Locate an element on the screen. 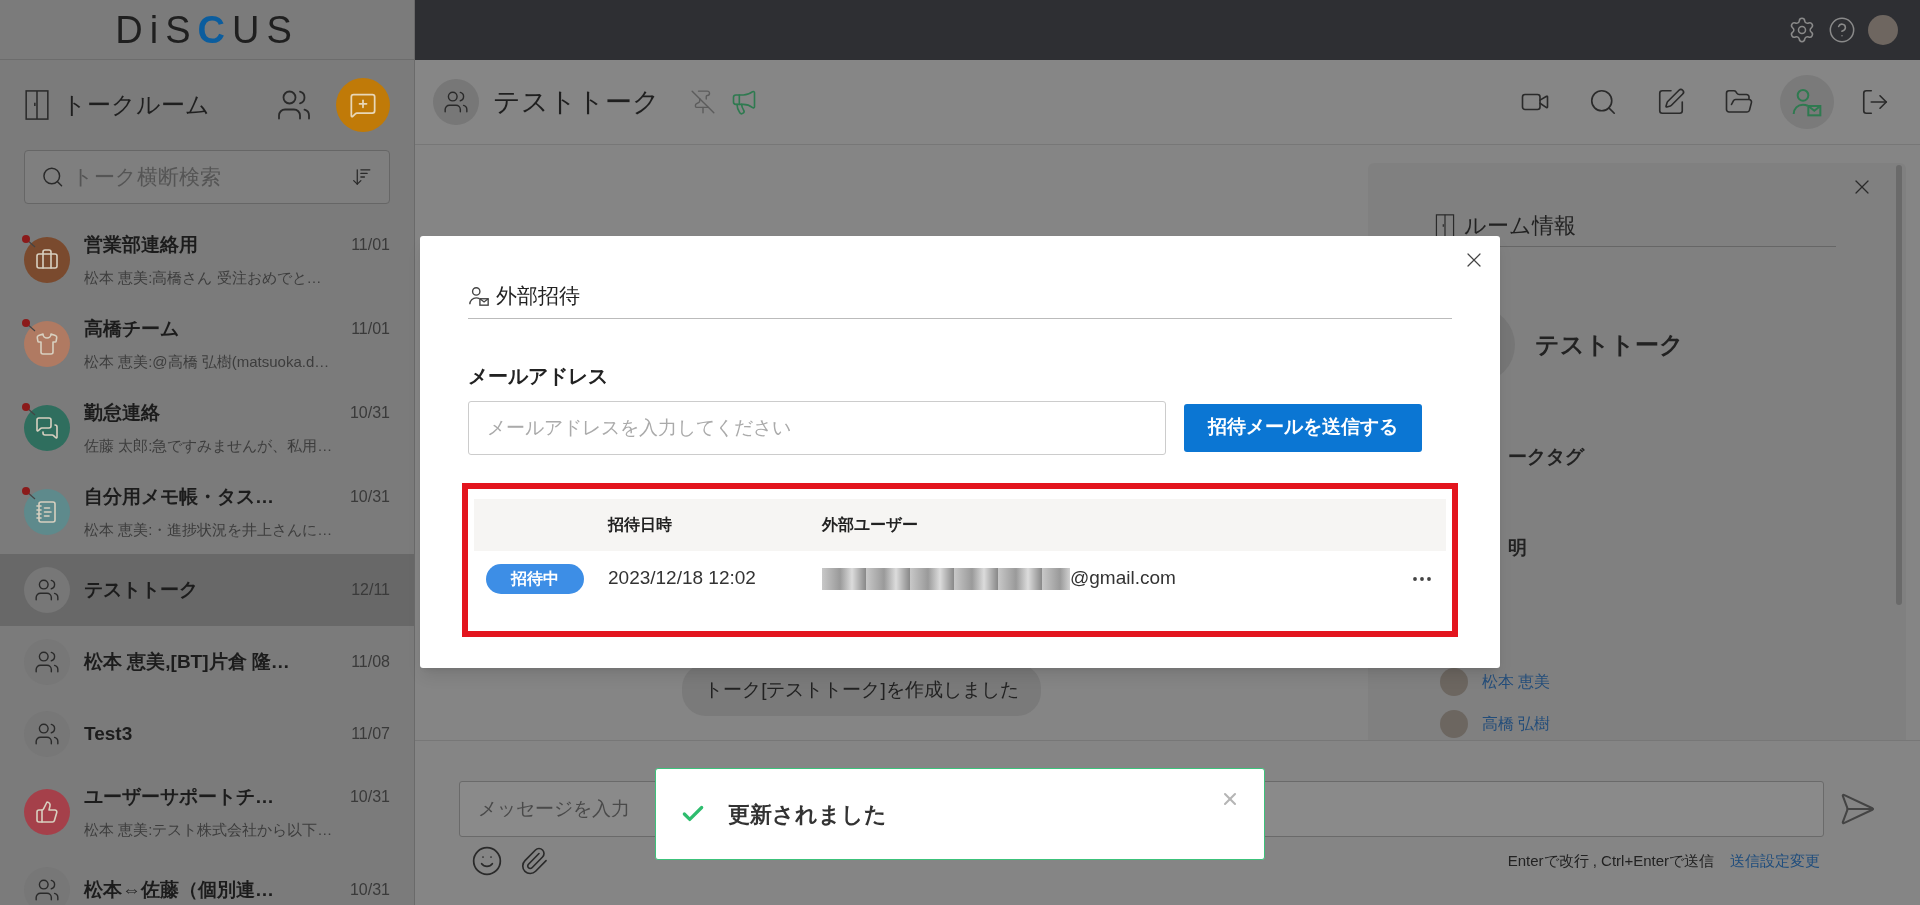  email-label: メールアドレス is located at coordinates (538, 376).